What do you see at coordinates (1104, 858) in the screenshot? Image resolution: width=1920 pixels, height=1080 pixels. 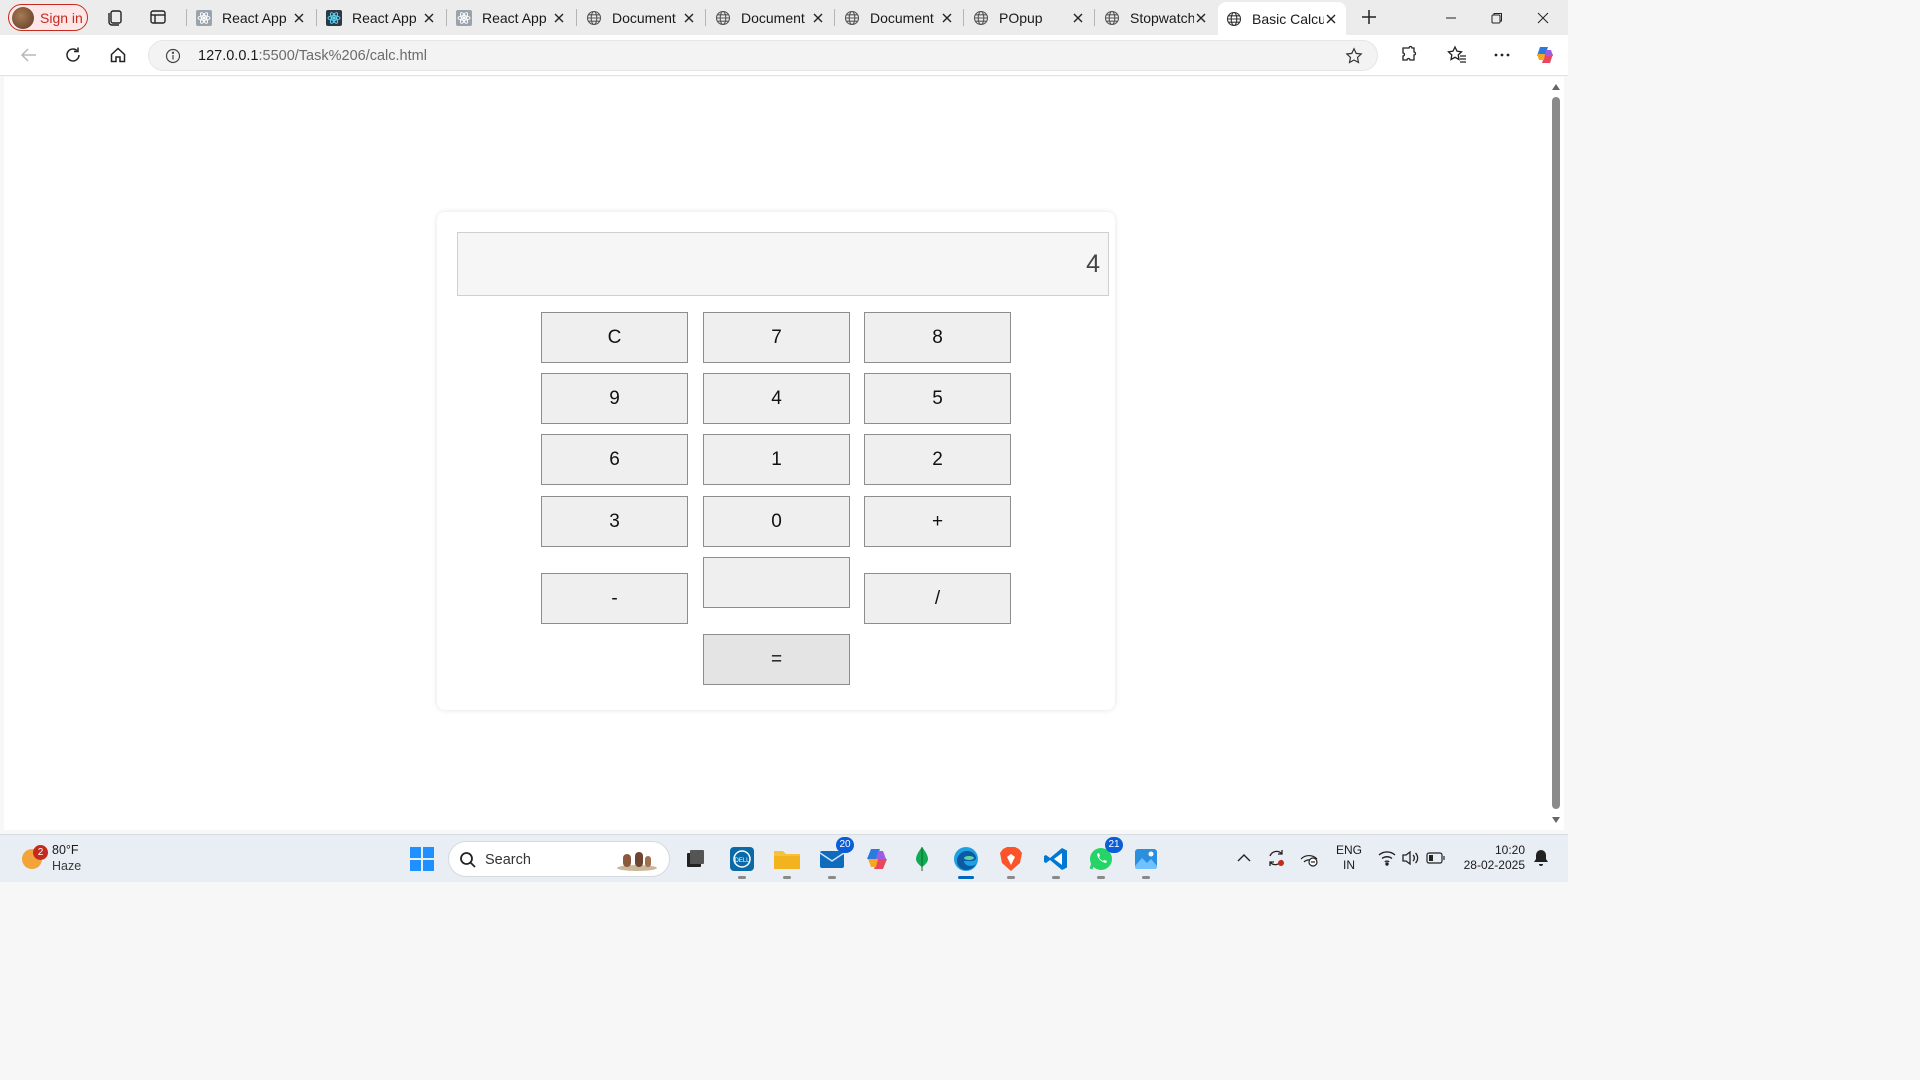 I see `whatsapp-icon: 21` at bounding box center [1104, 858].